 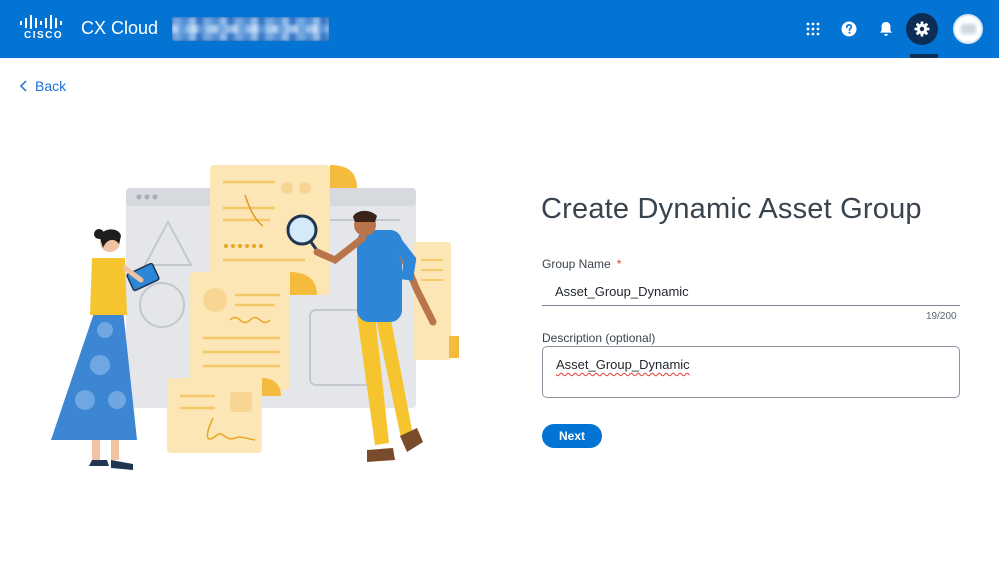 What do you see at coordinates (941, 316) in the screenshot?
I see `character-count: 19/200` at bounding box center [941, 316].